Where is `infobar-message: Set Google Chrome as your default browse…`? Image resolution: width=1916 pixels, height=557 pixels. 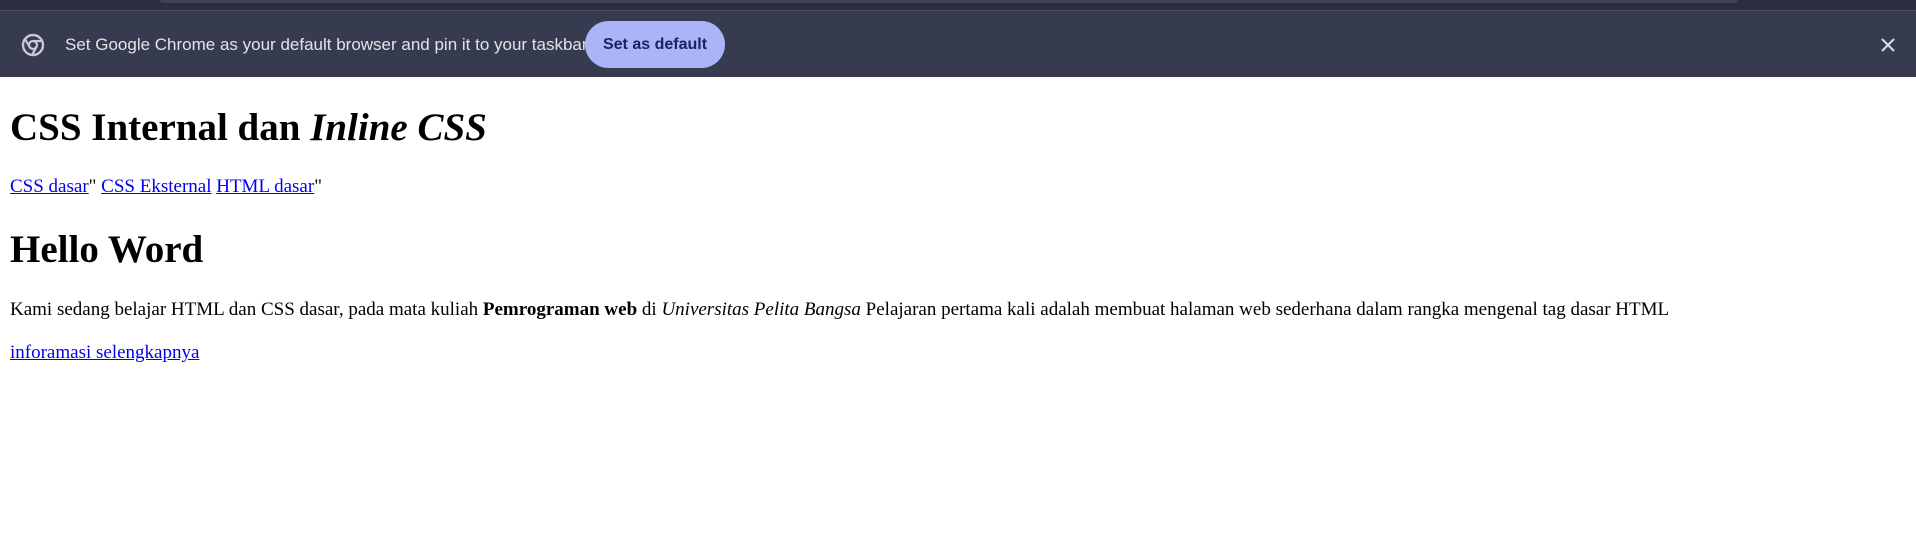
infobar-message: Set Google Chrome as your default browse… is located at coordinates (326, 44).